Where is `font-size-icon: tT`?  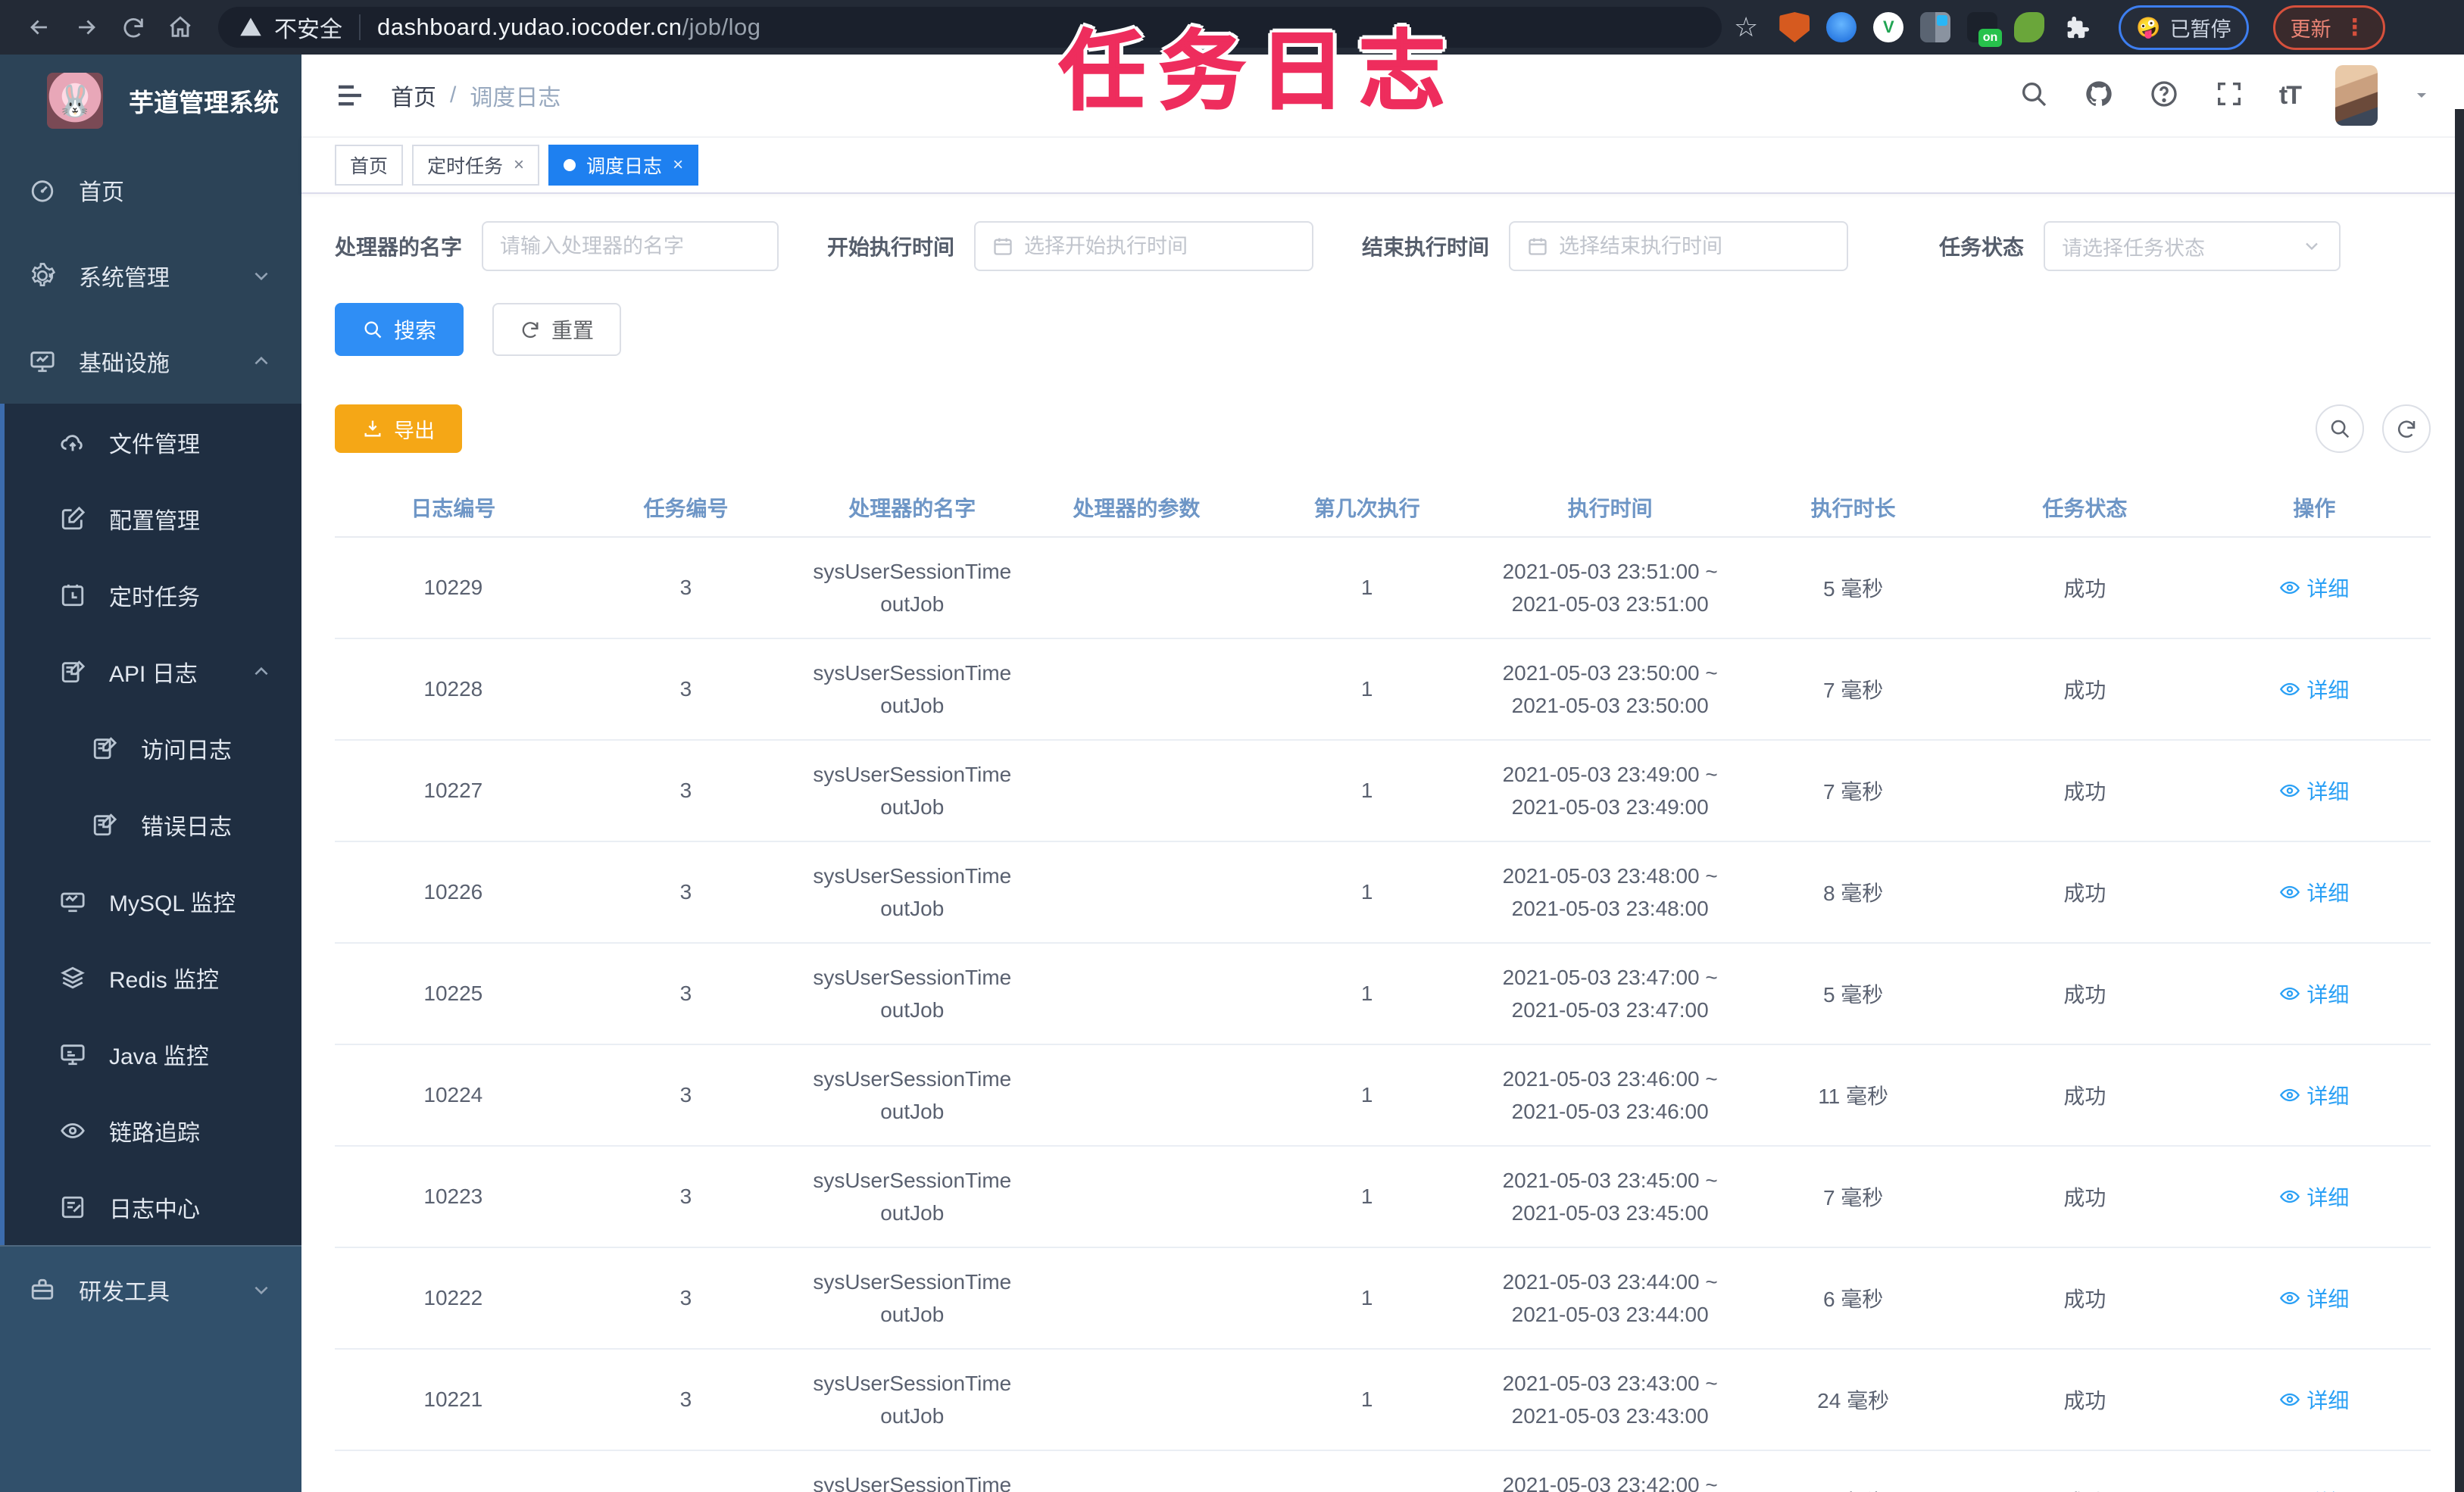 font-size-icon: tT is located at coordinates (2290, 96).